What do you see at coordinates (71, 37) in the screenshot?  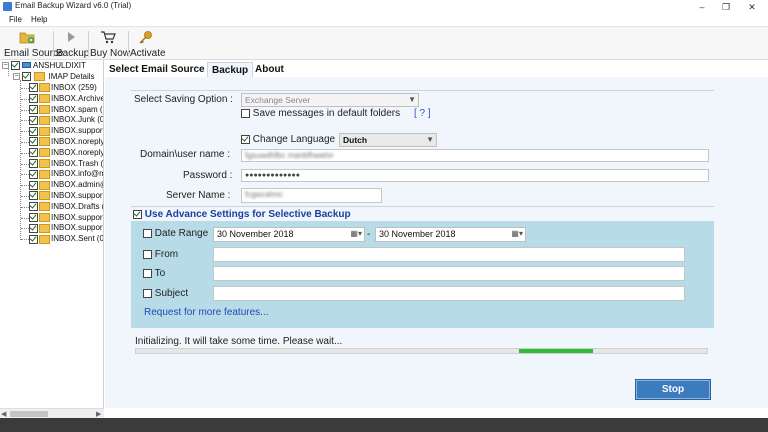 I see `play-icon` at bounding box center [71, 37].